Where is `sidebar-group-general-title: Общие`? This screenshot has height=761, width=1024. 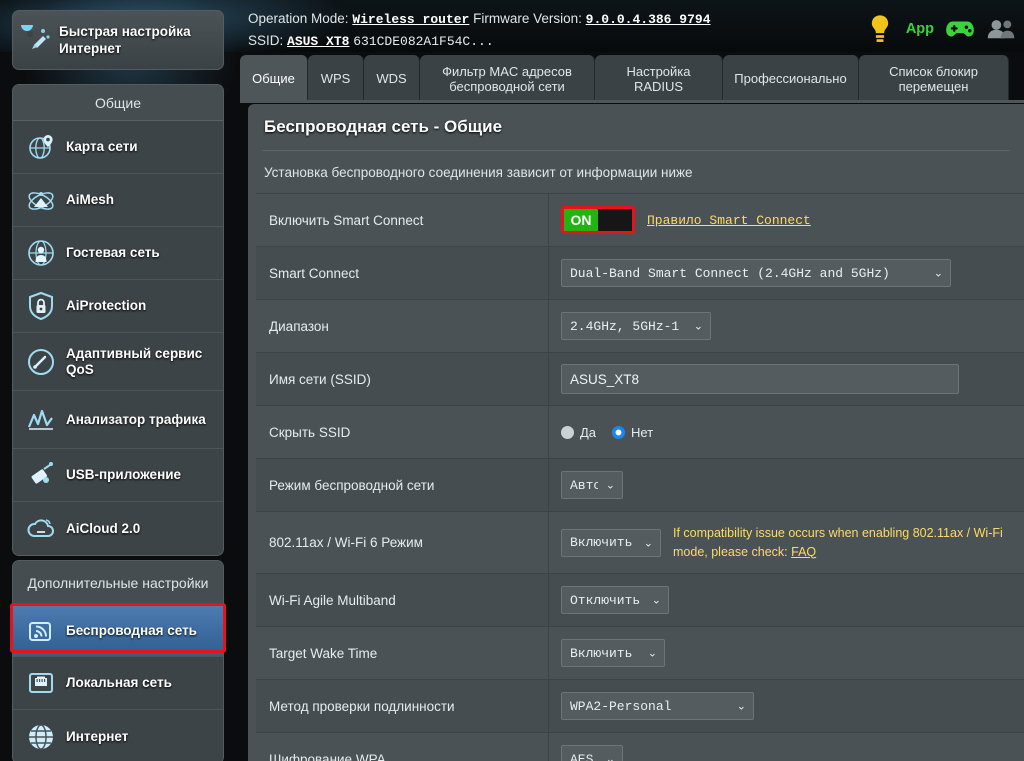
sidebar-group-general-title: Общие is located at coordinates (118, 103).